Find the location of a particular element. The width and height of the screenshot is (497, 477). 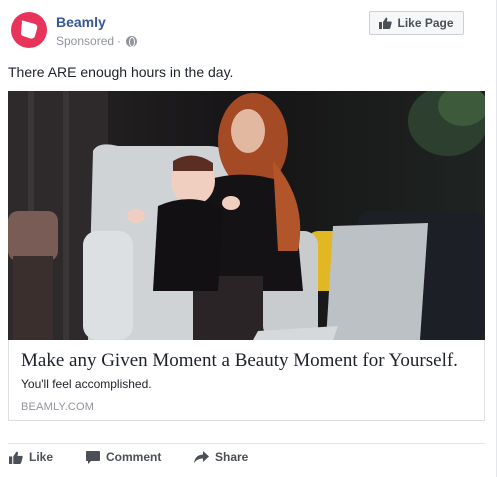

globe-icon is located at coordinates (132, 41).